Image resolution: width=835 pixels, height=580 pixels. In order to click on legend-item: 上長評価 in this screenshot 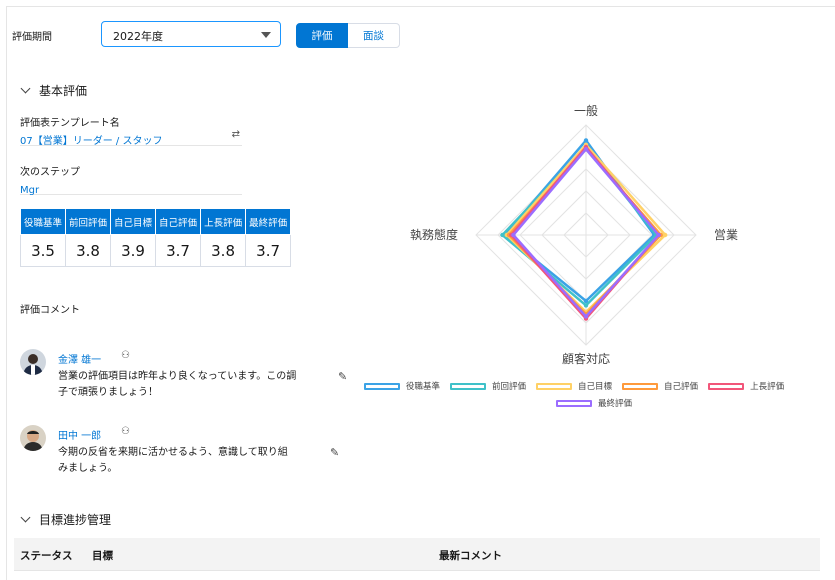, I will do `click(746, 386)`.